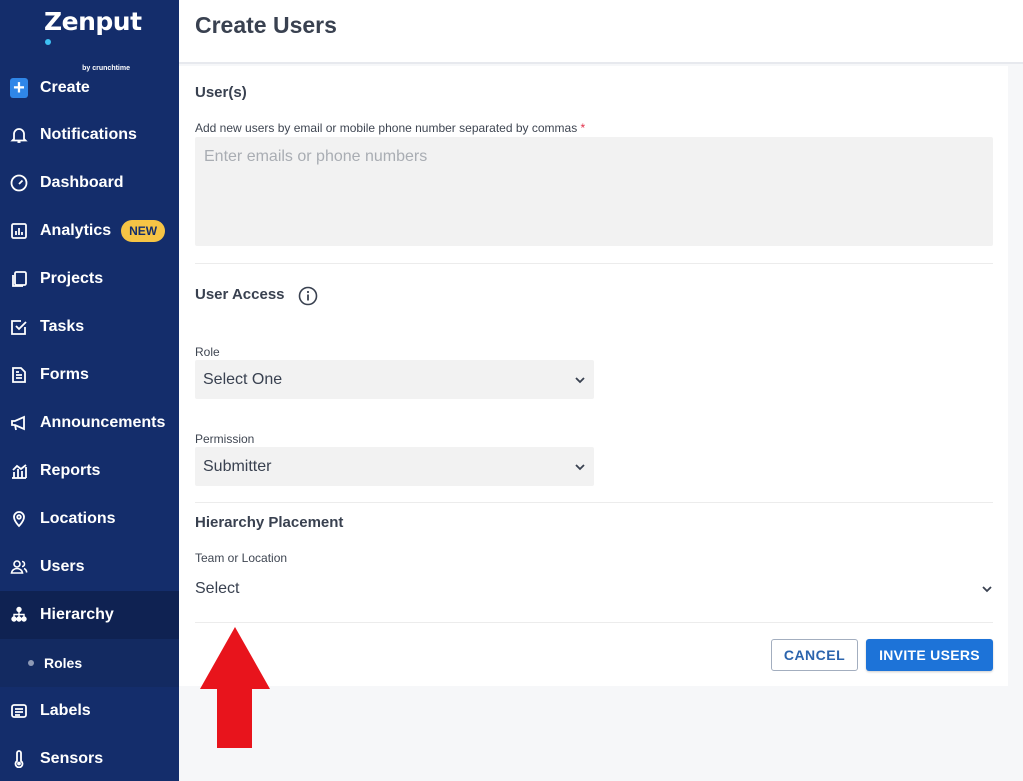 Image resolution: width=1023 pixels, height=781 pixels. What do you see at coordinates (19, 615) in the screenshot?
I see `hierarchy-icon` at bounding box center [19, 615].